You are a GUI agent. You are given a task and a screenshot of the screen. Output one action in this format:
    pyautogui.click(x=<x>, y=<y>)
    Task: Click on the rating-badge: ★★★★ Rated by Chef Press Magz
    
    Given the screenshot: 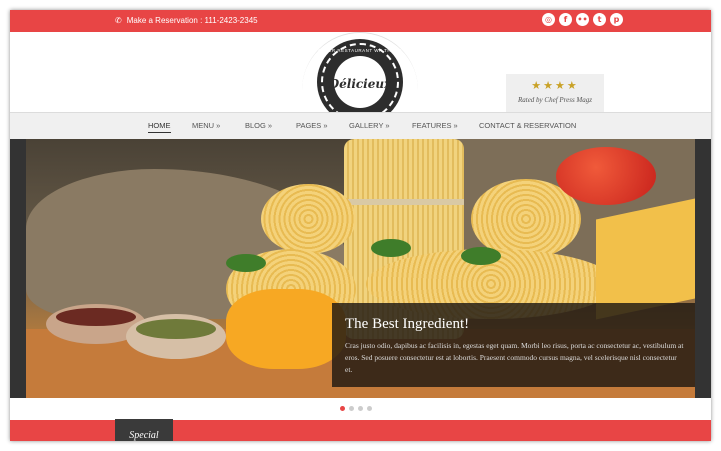 What is the action you would take?
    pyautogui.click(x=555, y=93)
    